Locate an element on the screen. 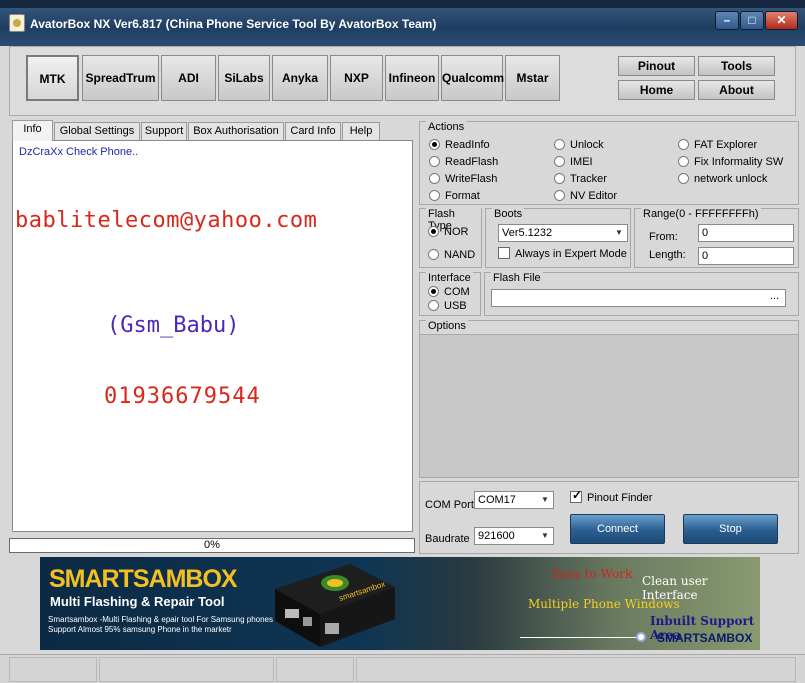 Image resolution: width=805 pixels, height=683 pixels. status-bar is located at coordinates (402, 668).